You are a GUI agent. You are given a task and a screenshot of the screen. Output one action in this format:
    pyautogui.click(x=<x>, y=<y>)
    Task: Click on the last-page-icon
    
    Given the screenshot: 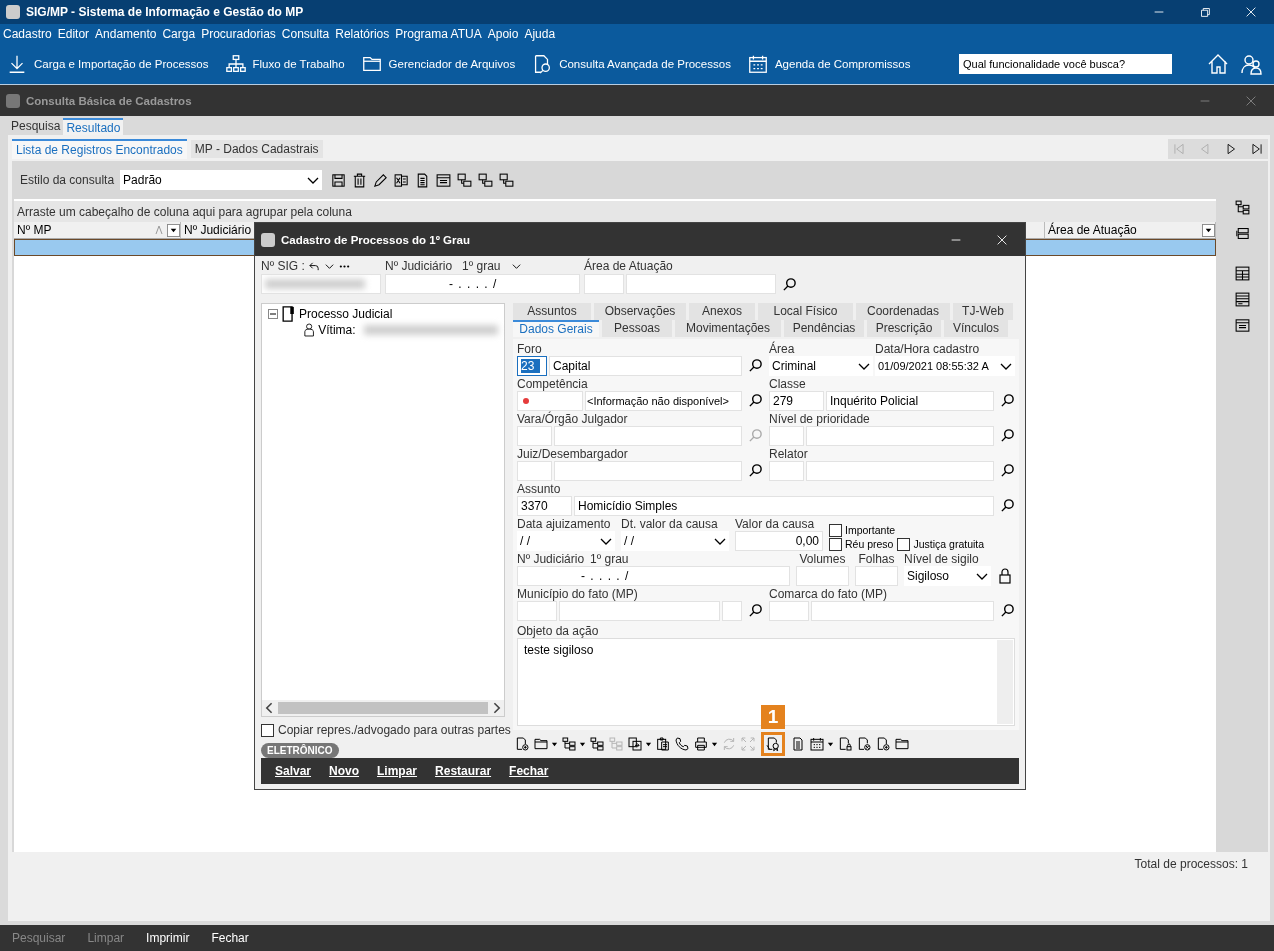 What is the action you would take?
    pyautogui.click(x=1257, y=149)
    